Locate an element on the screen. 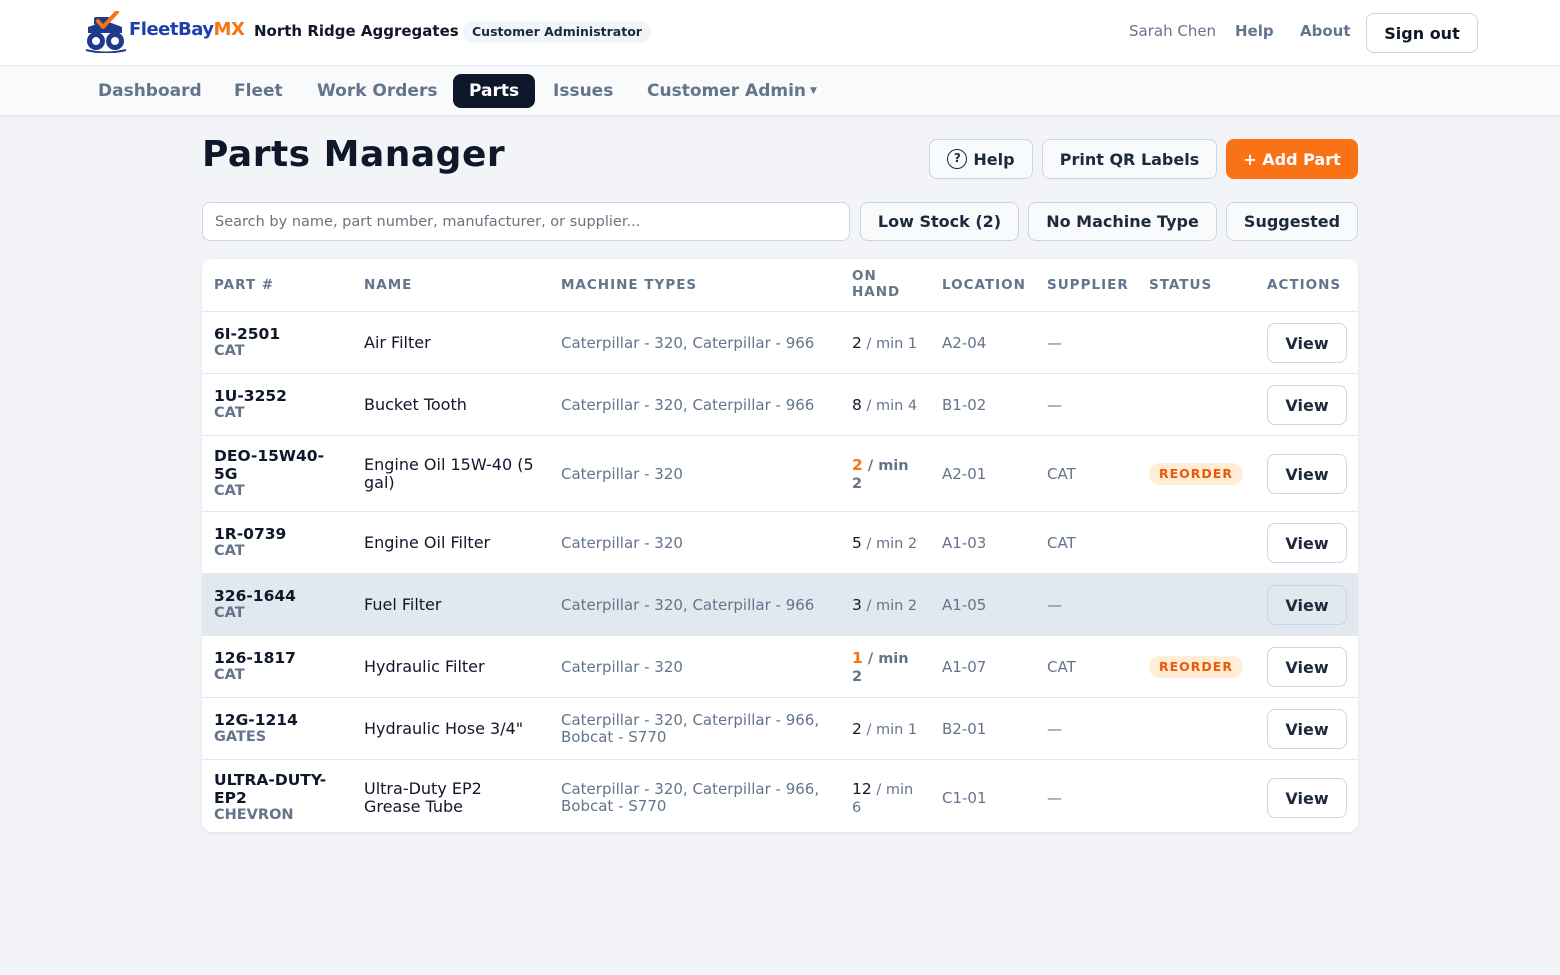 This screenshot has width=1560, height=975. nav-customer-admin: Customer Admin ▼ is located at coordinates (732, 91).